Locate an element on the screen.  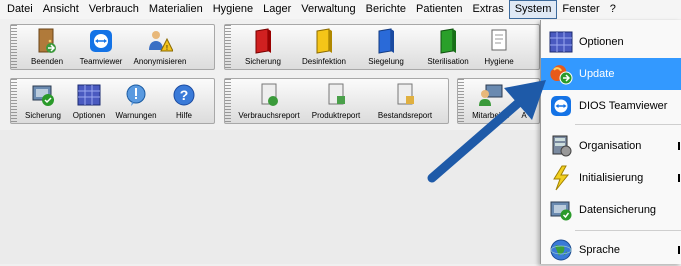
optionen-toolbar-button: Optionen is located at coordinates (89, 101).